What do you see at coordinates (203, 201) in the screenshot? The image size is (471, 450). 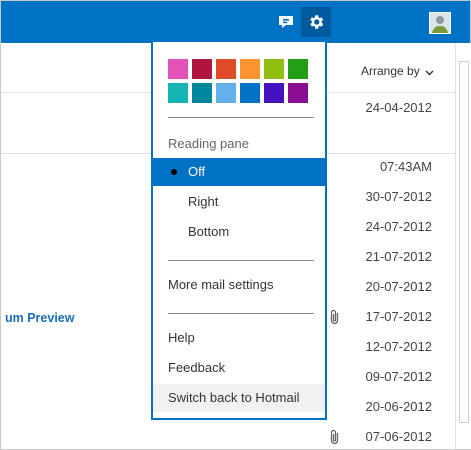 I see `menu-item-label: Right` at bounding box center [203, 201].